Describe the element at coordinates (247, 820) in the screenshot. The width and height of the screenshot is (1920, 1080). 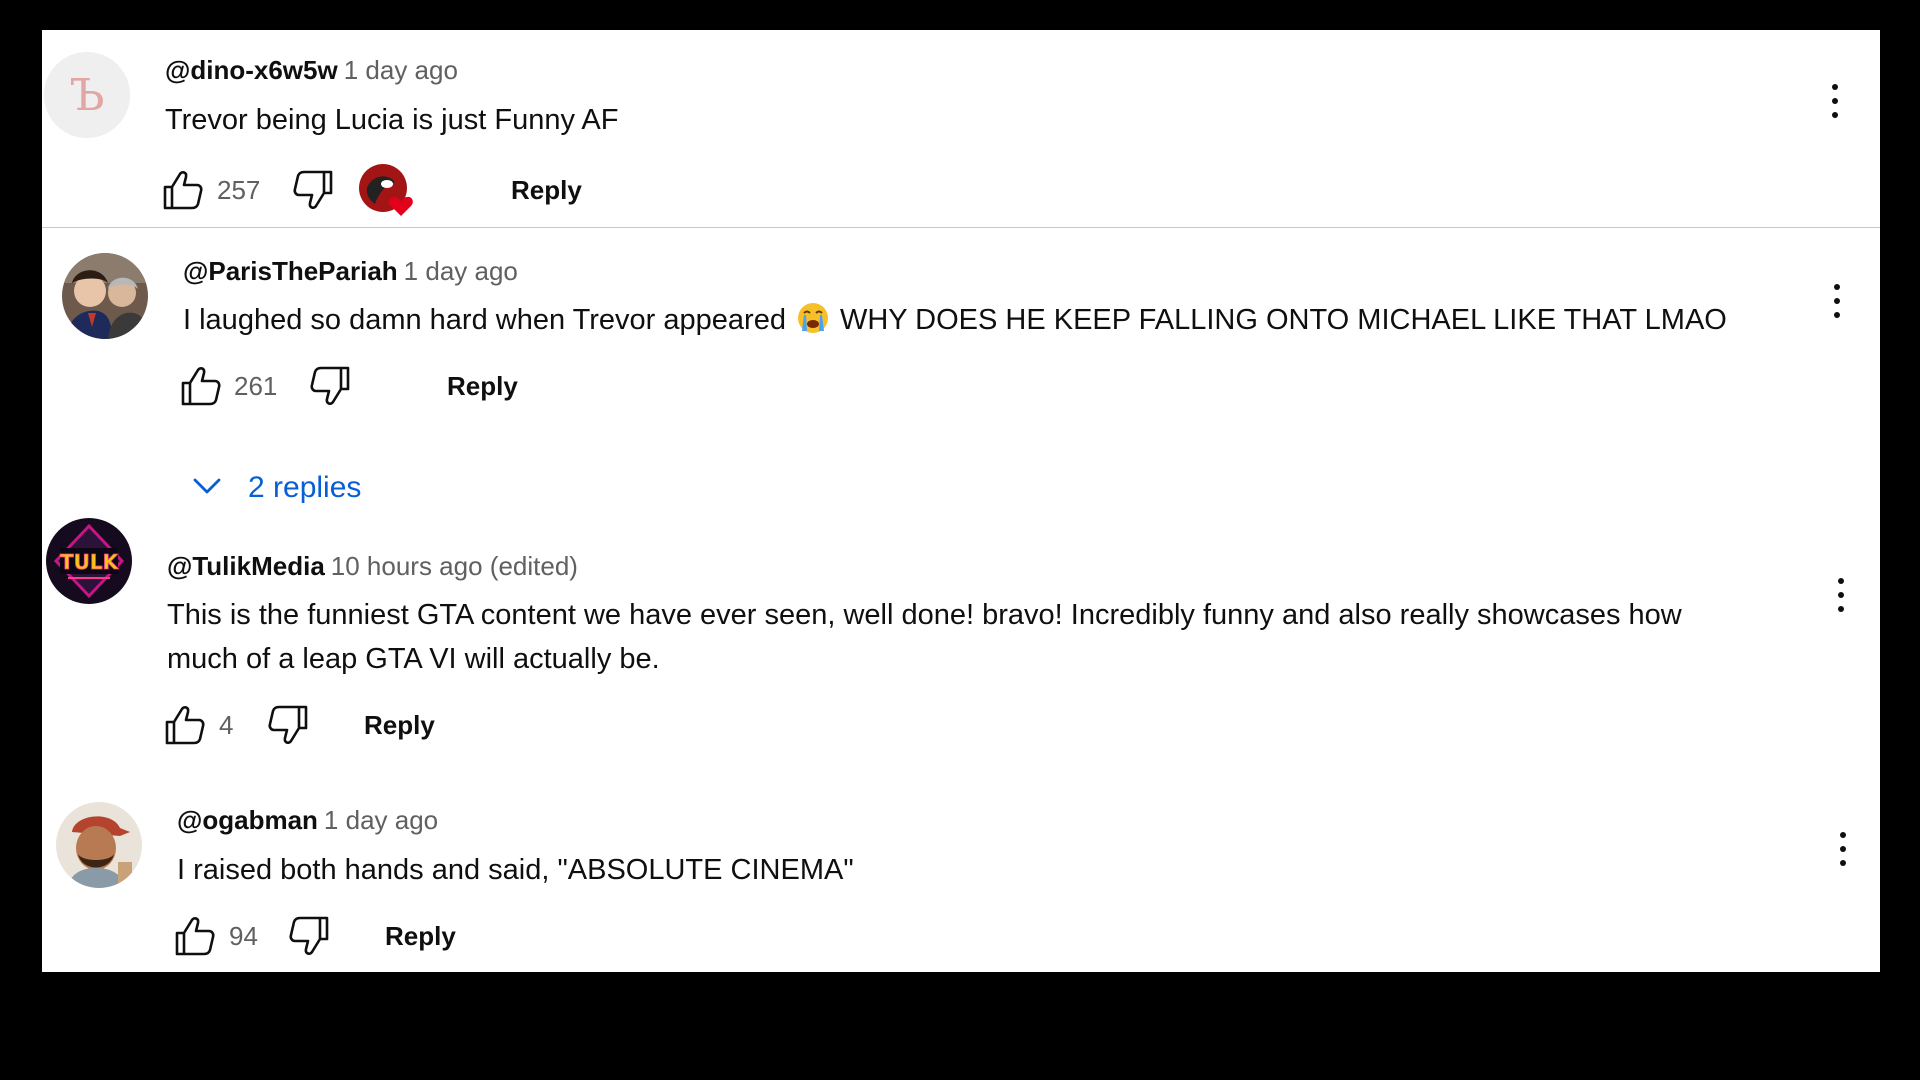
I see `author-name: @ogabman` at that location.